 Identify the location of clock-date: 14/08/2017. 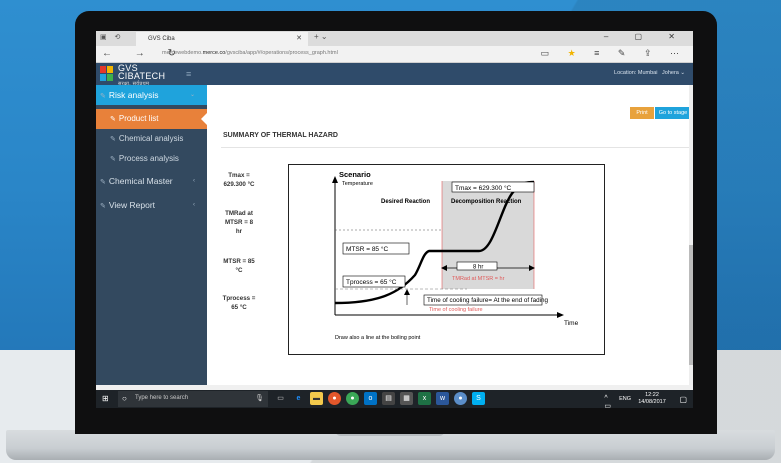
(652, 402).